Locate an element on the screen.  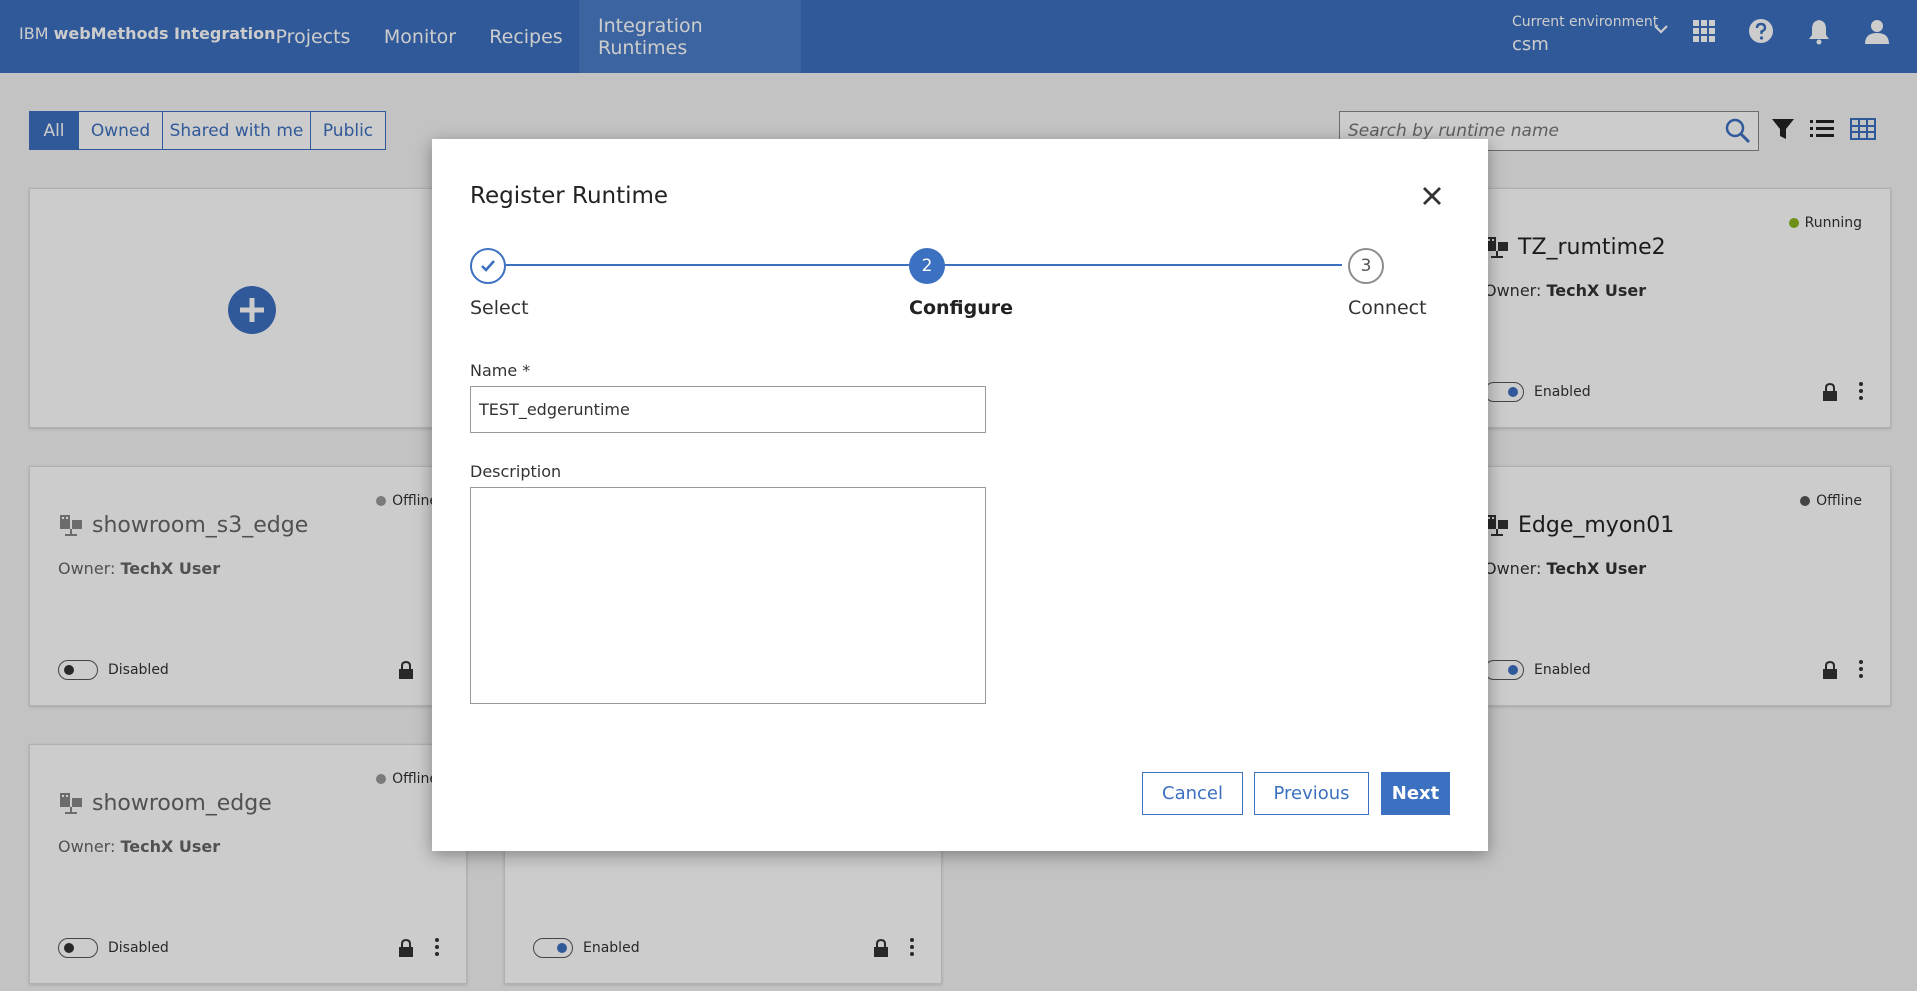
next-button: Next is located at coordinates (1415, 793).